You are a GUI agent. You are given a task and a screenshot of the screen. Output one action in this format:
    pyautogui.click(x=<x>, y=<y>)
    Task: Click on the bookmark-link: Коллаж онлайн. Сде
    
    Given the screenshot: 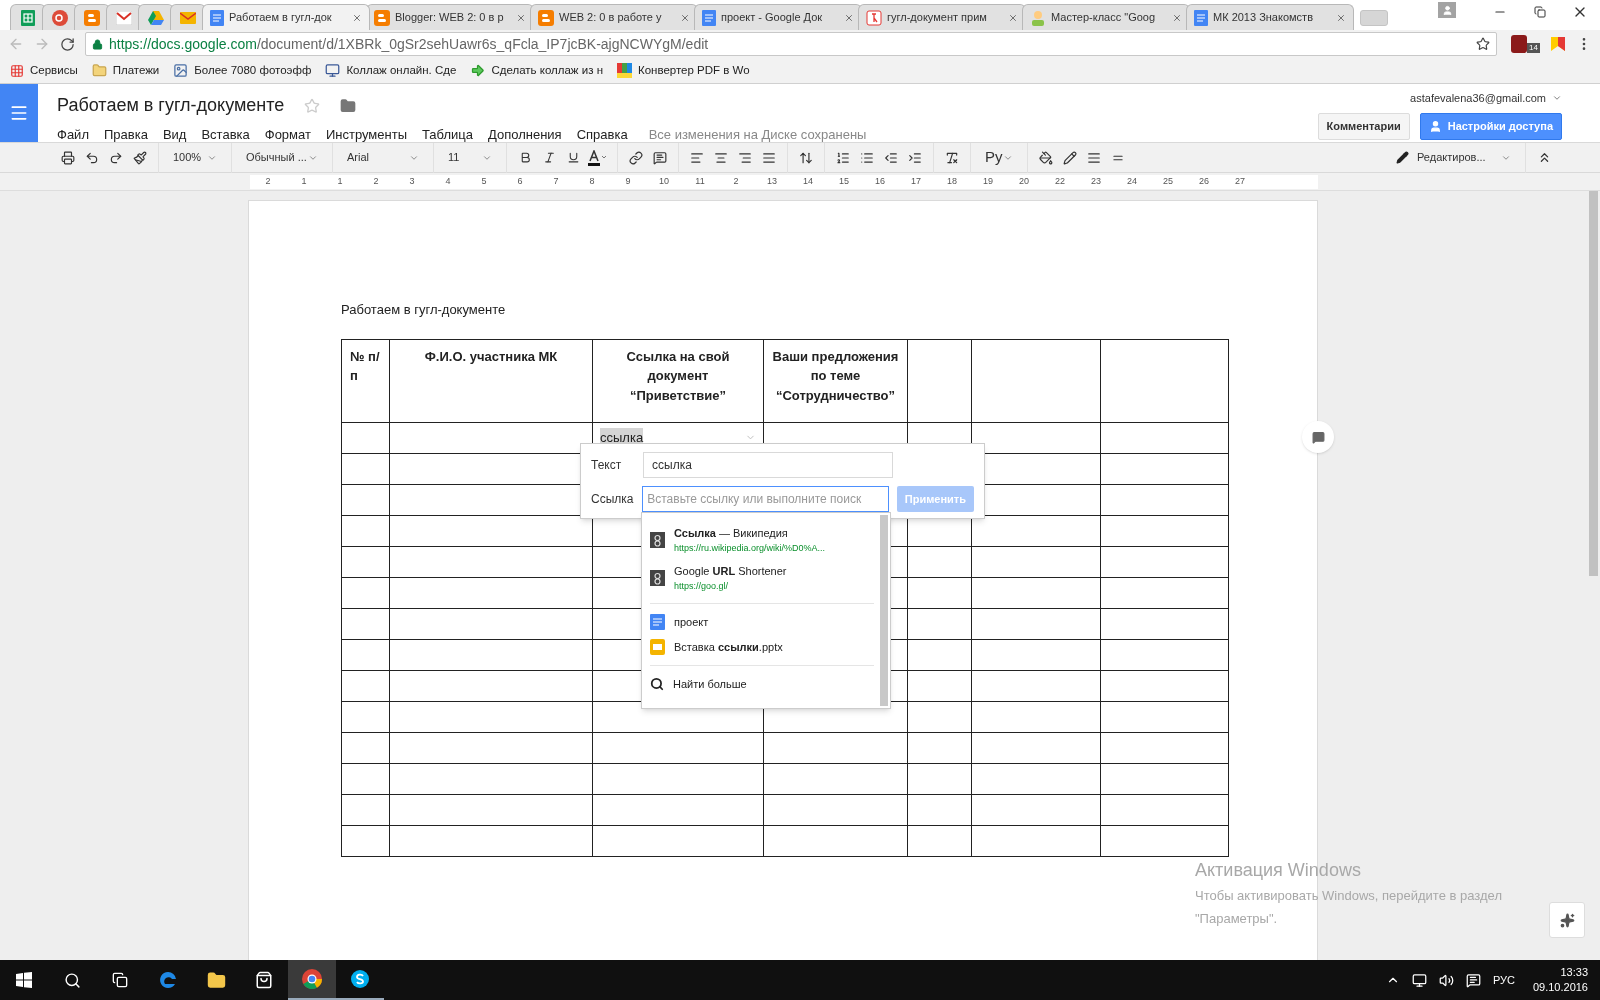 What is the action you would take?
    pyautogui.click(x=401, y=70)
    